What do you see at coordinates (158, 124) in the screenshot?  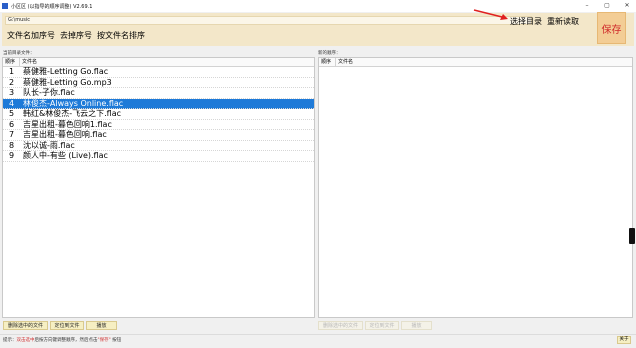 I see `list-item: 6 吉星出租-暮色回响1.flac` at bounding box center [158, 124].